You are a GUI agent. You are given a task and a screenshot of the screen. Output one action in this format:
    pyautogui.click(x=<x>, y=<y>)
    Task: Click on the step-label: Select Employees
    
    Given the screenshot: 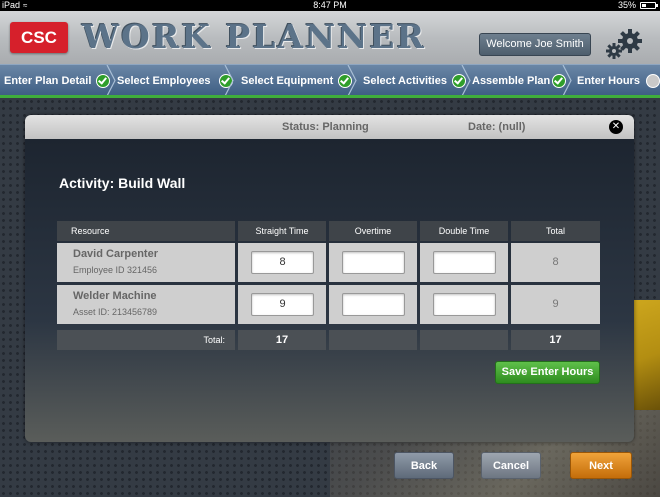 What is the action you would take?
    pyautogui.click(x=164, y=80)
    